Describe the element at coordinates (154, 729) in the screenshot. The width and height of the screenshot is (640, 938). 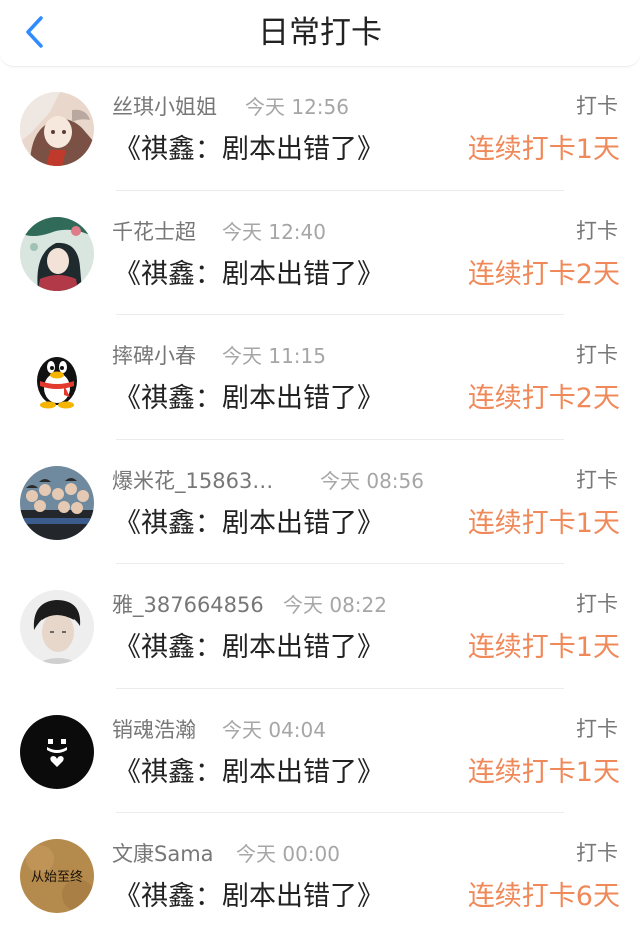
I see `user-name: 销魂浩瀚` at that location.